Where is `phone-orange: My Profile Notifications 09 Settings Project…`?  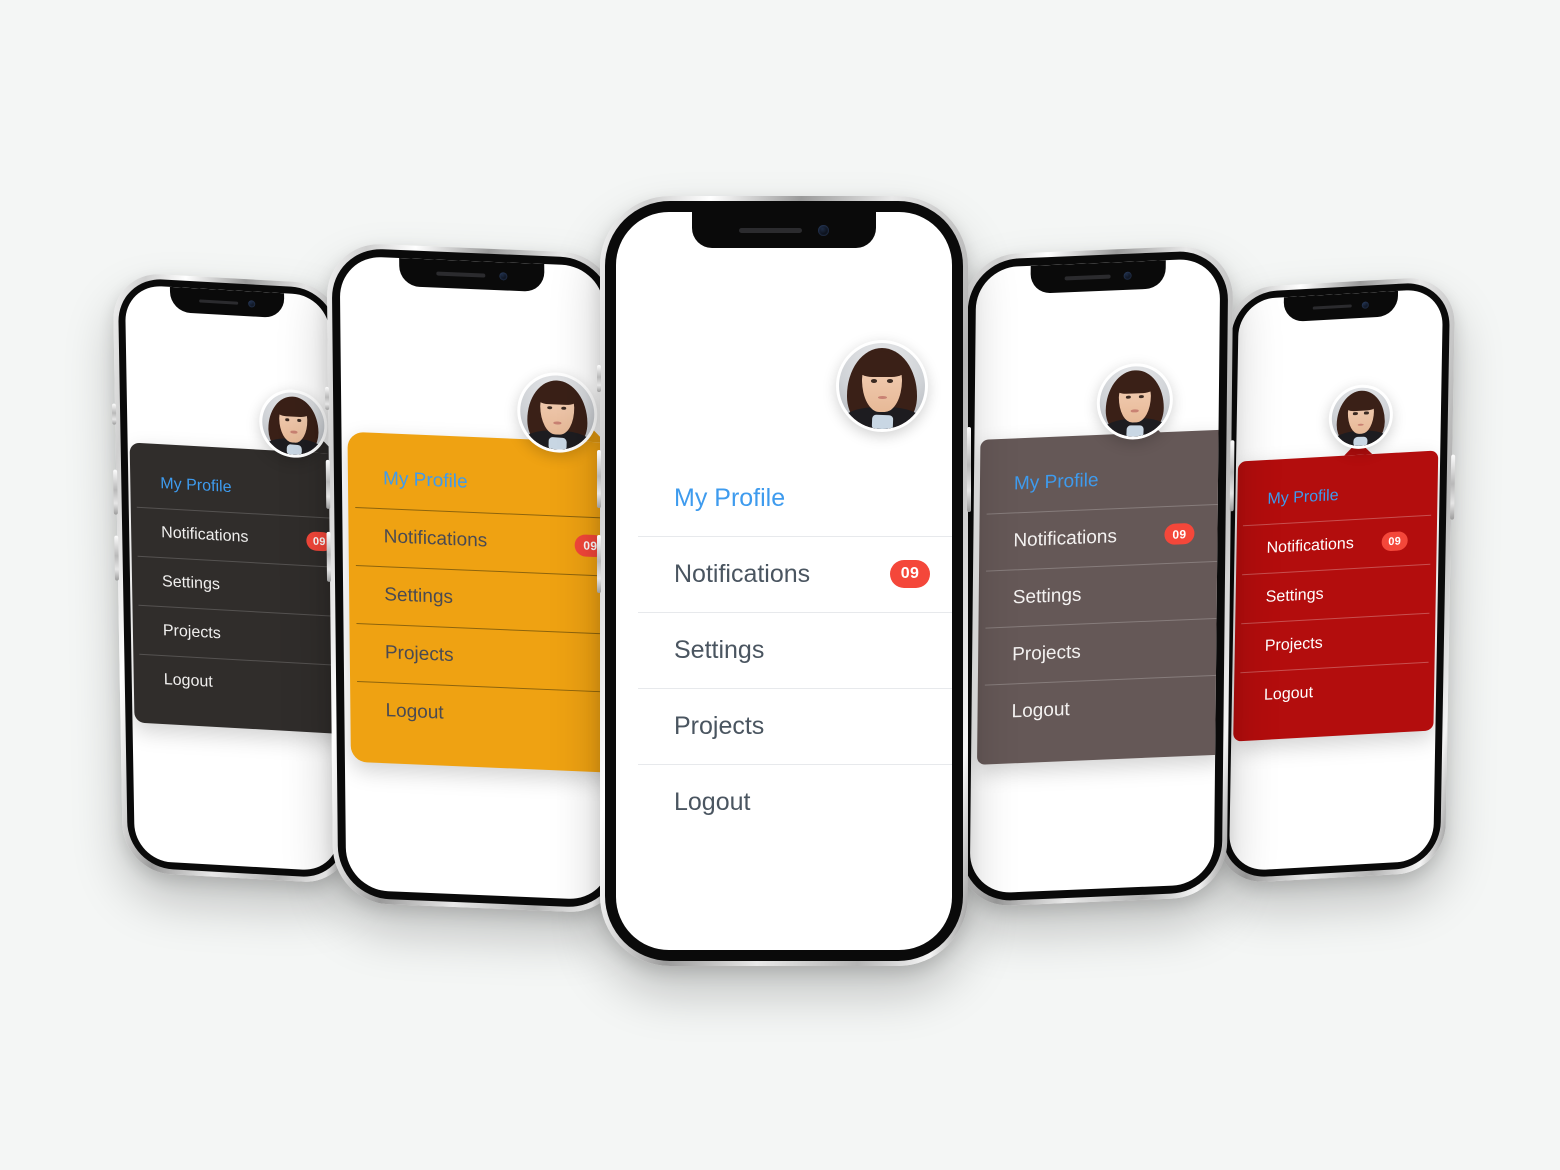 phone-orange: My Profile Notifications 09 Settings Project… is located at coordinates (474, 578).